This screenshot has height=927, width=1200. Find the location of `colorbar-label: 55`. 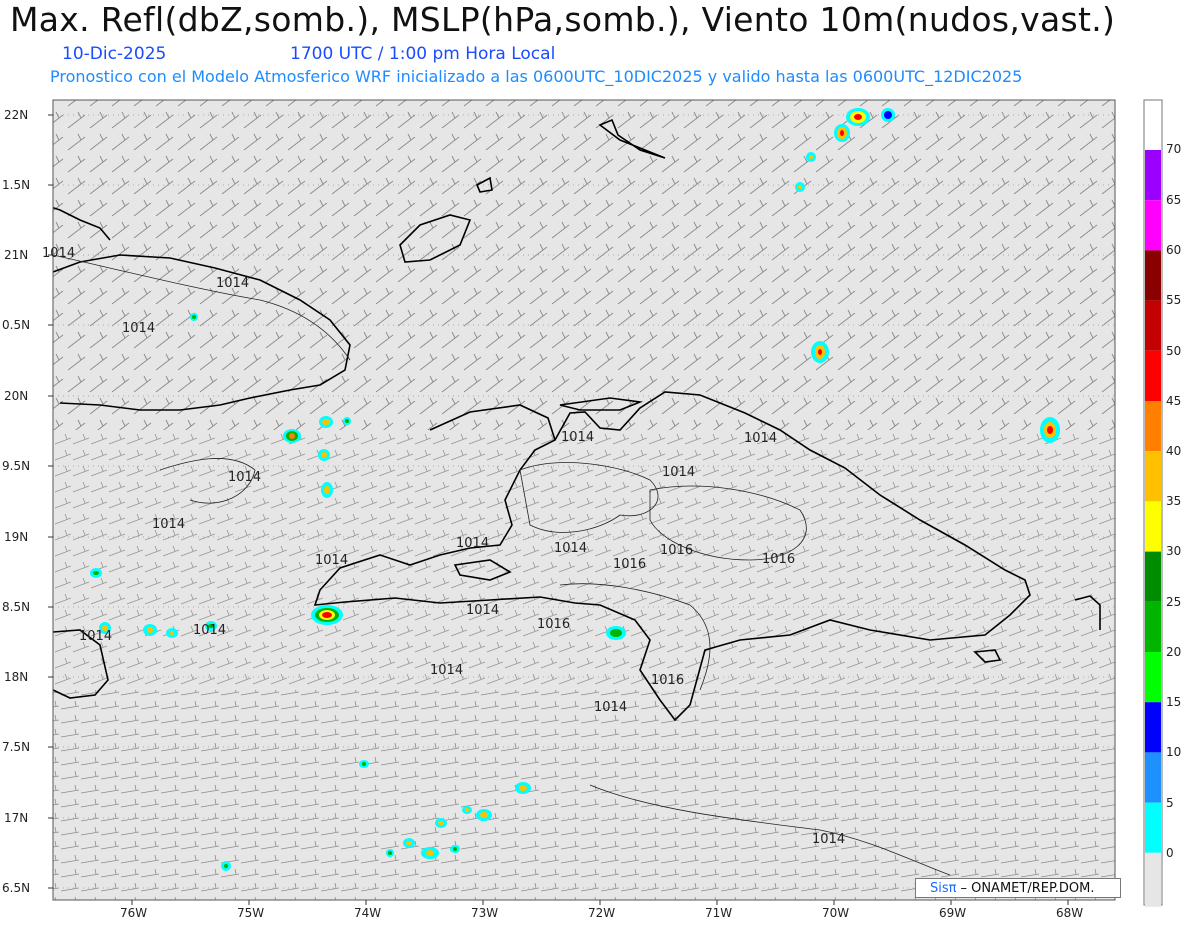

colorbar-label: 55 is located at coordinates (1174, 300).